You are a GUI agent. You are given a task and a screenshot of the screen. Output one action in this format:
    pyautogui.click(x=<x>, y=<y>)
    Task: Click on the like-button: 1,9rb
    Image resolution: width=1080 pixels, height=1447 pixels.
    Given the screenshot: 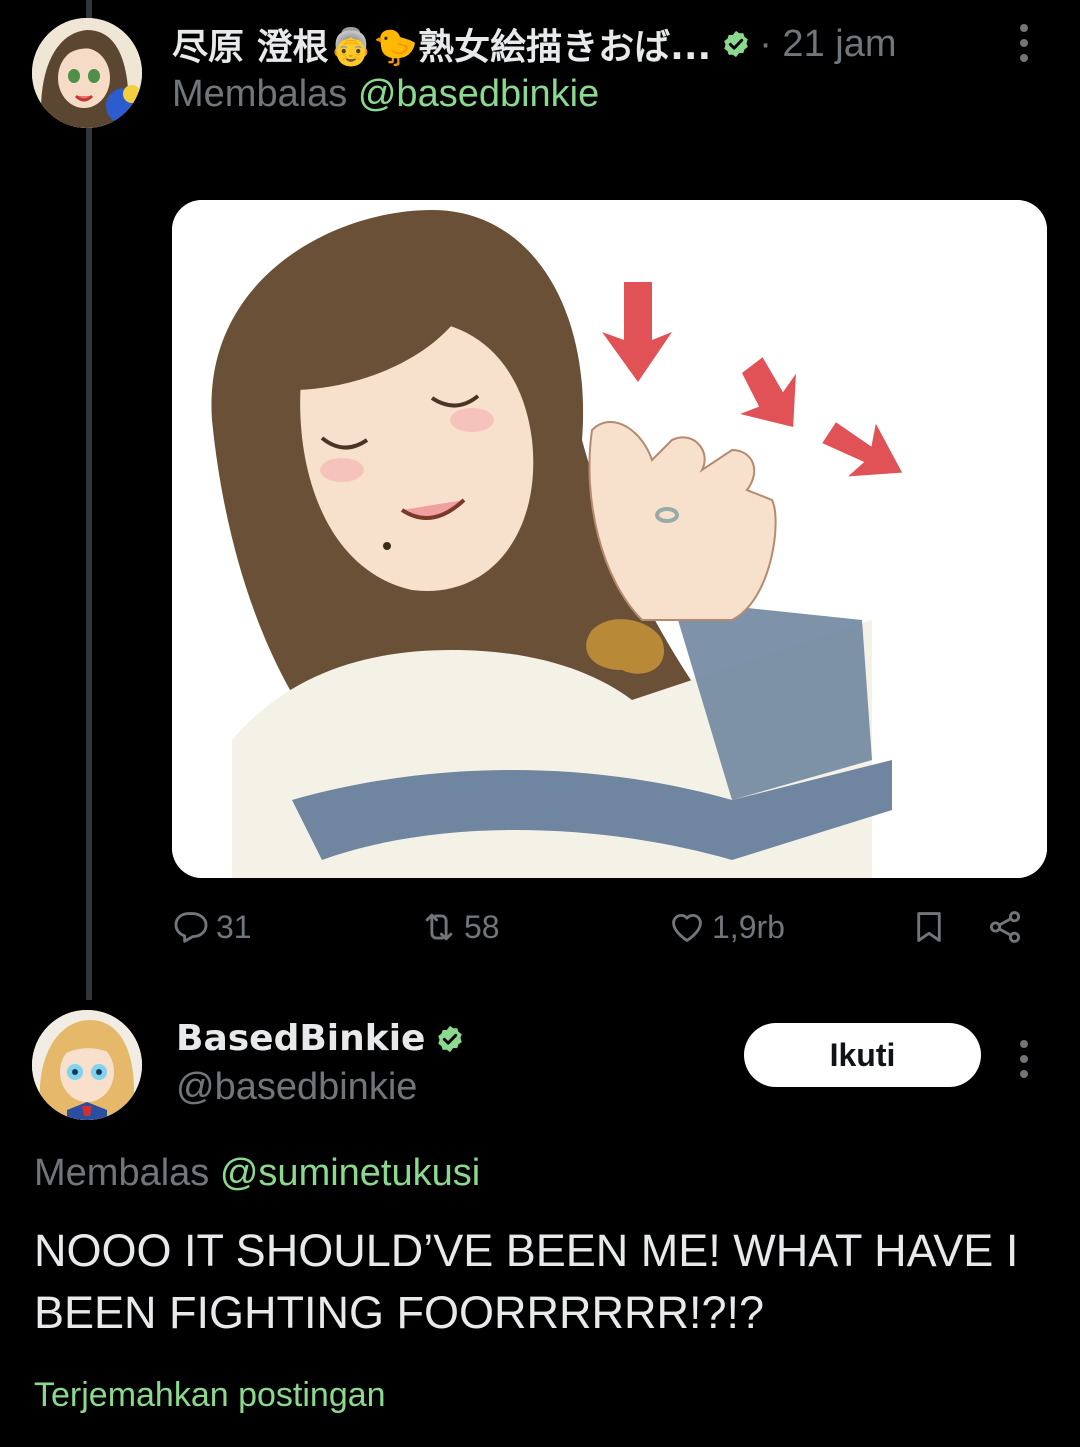 What is the action you would take?
    pyautogui.click(x=726, y=927)
    